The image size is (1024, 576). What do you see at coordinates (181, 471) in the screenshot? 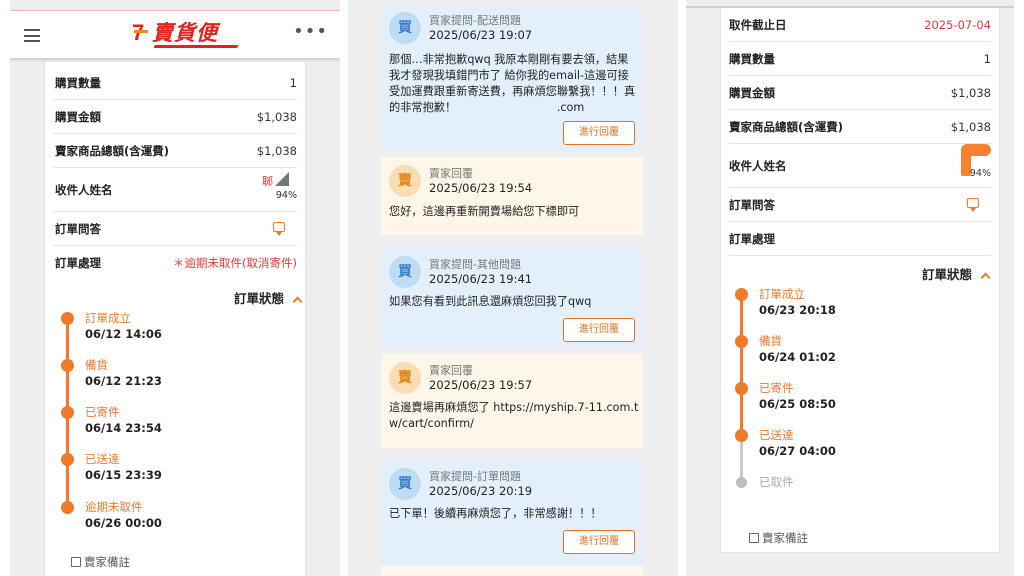
I see `timeline-step: 已送達 06/15 23:39` at bounding box center [181, 471].